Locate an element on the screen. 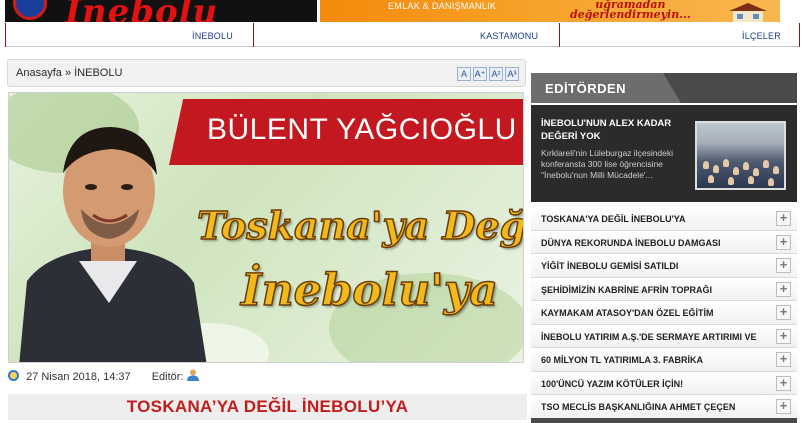 The height and width of the screenshot is (423, 805). author-name-banner: BÜLENT YAĞCIOĞLU is located at coordinates (346, 132).